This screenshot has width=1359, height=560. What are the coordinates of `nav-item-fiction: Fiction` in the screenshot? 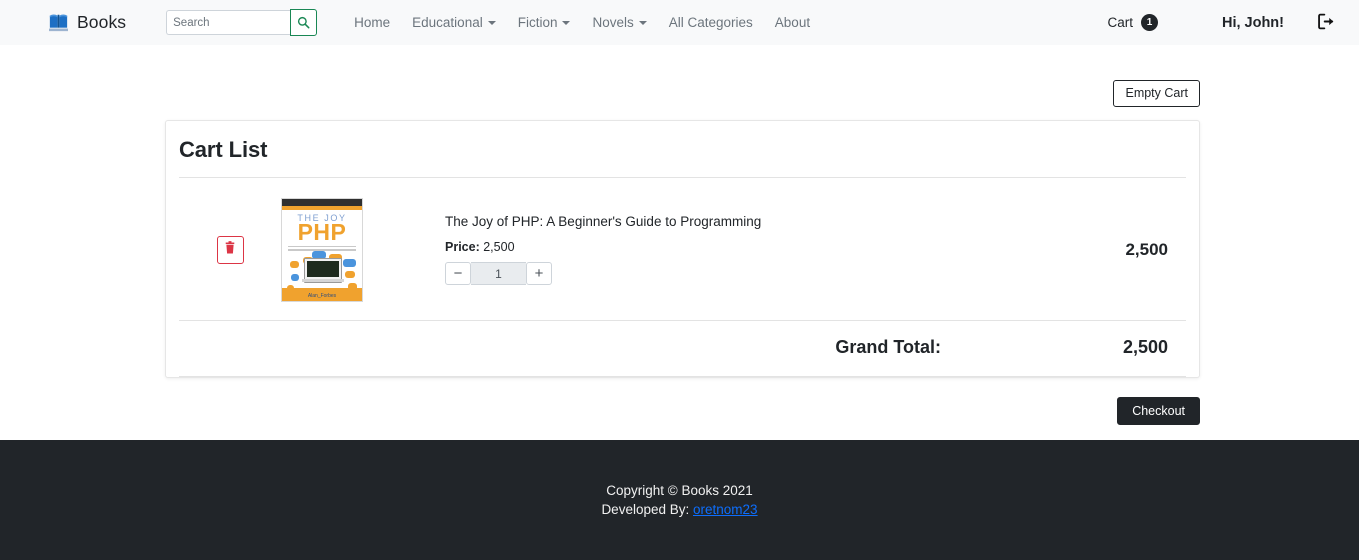 It's located at (544, 22).